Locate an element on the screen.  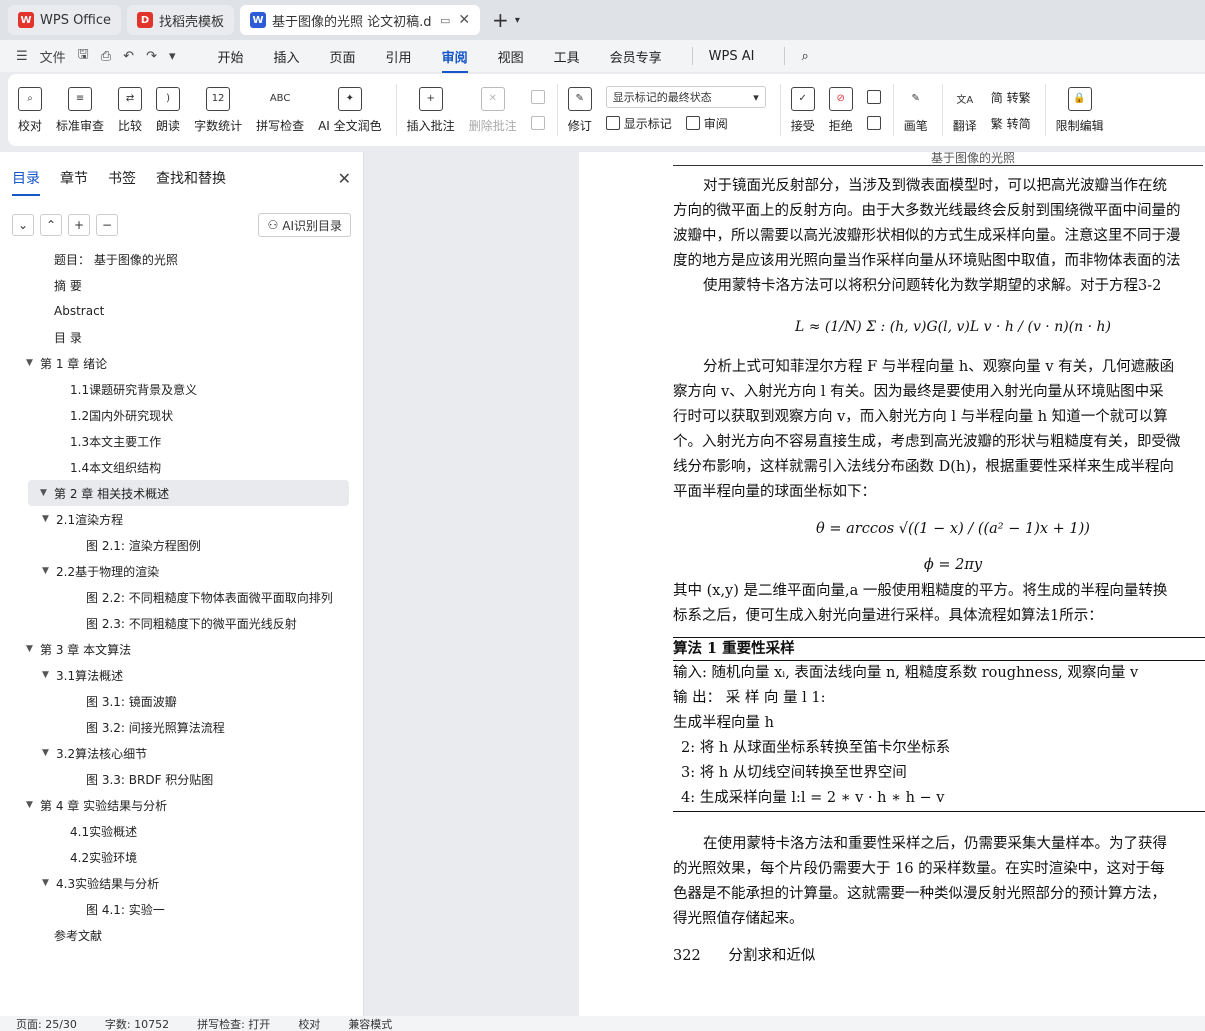
tab-find-replace: 查找和替换 is located at coordinates (191, 178).